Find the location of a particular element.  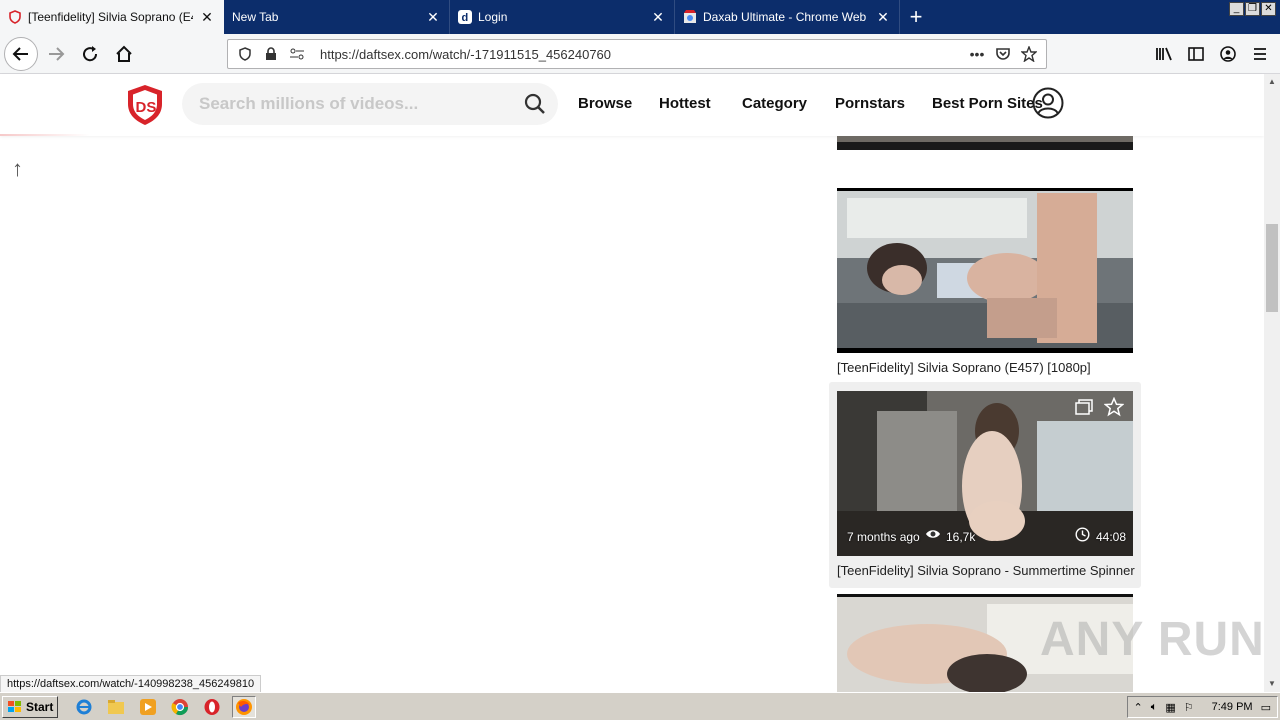

tracking-shield-icon is located at coordinates (245, 54).